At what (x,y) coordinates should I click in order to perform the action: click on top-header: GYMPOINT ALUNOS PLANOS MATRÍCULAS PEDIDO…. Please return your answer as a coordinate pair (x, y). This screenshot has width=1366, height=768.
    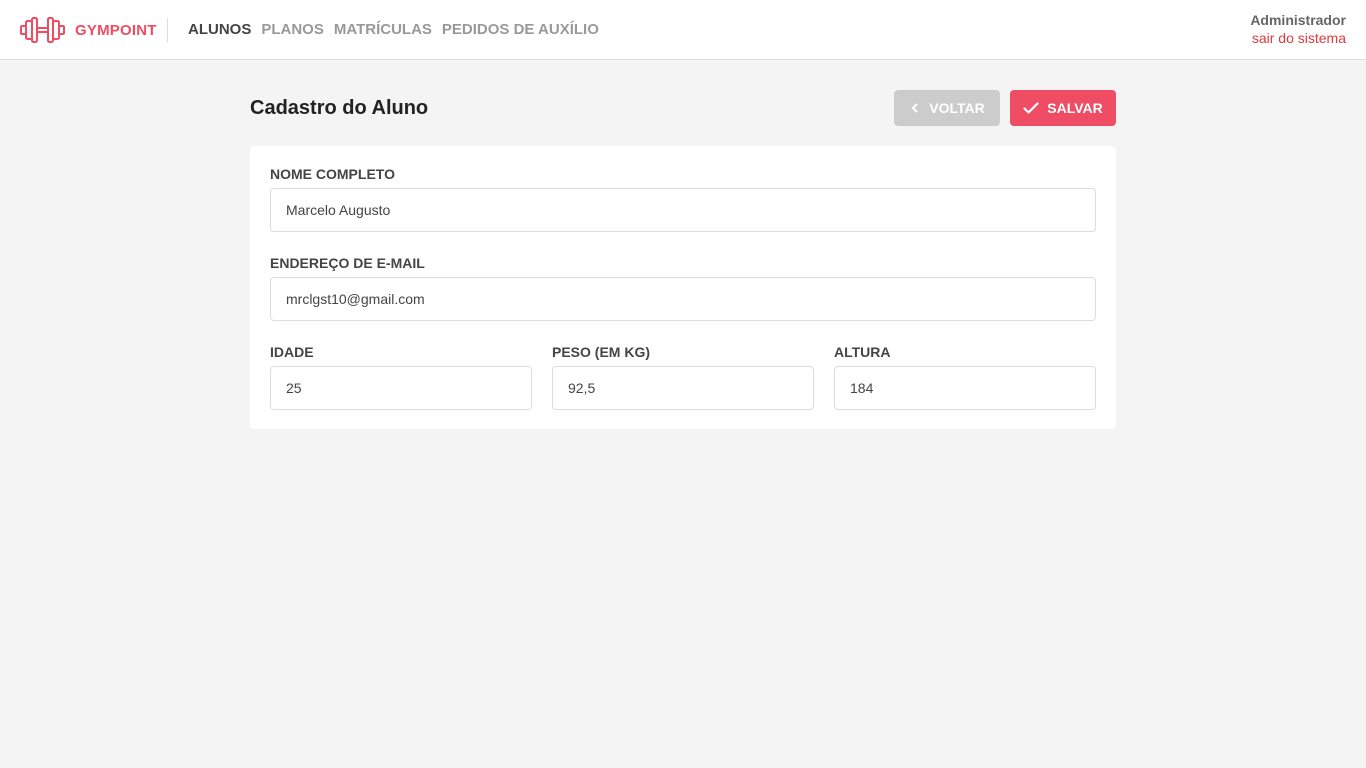
    Looking at the image, I should click on (683, 30).